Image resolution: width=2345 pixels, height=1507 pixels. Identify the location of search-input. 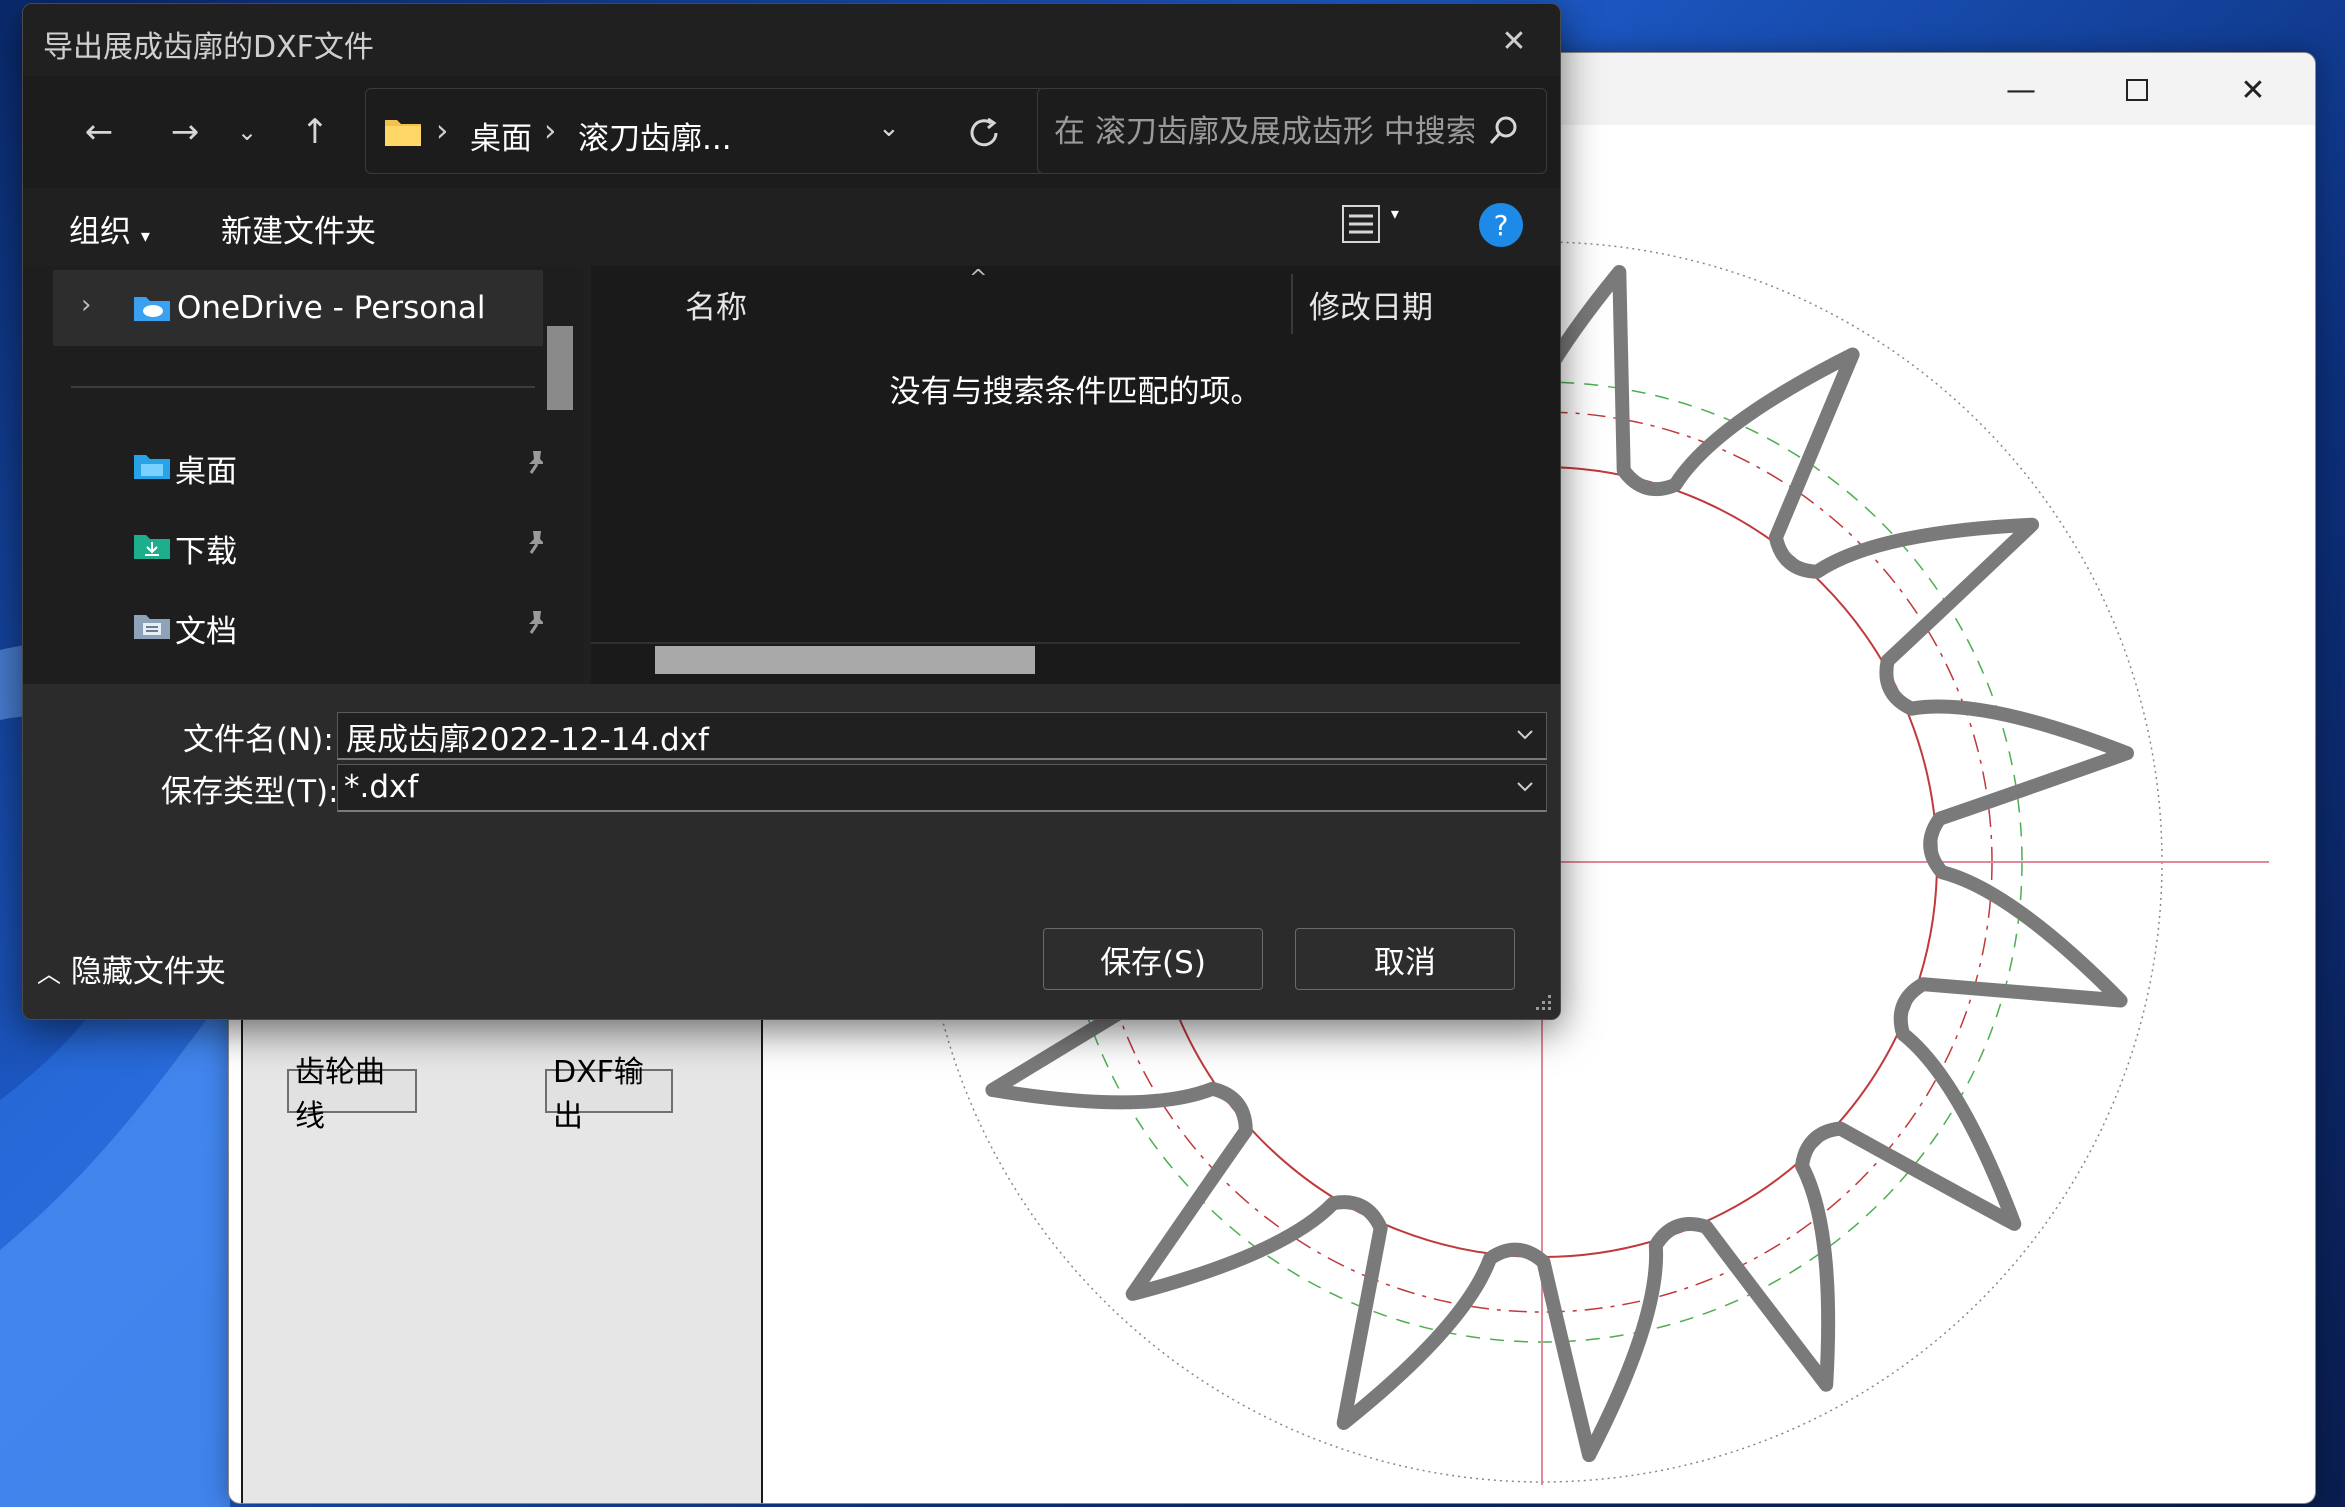
(1264, 132).